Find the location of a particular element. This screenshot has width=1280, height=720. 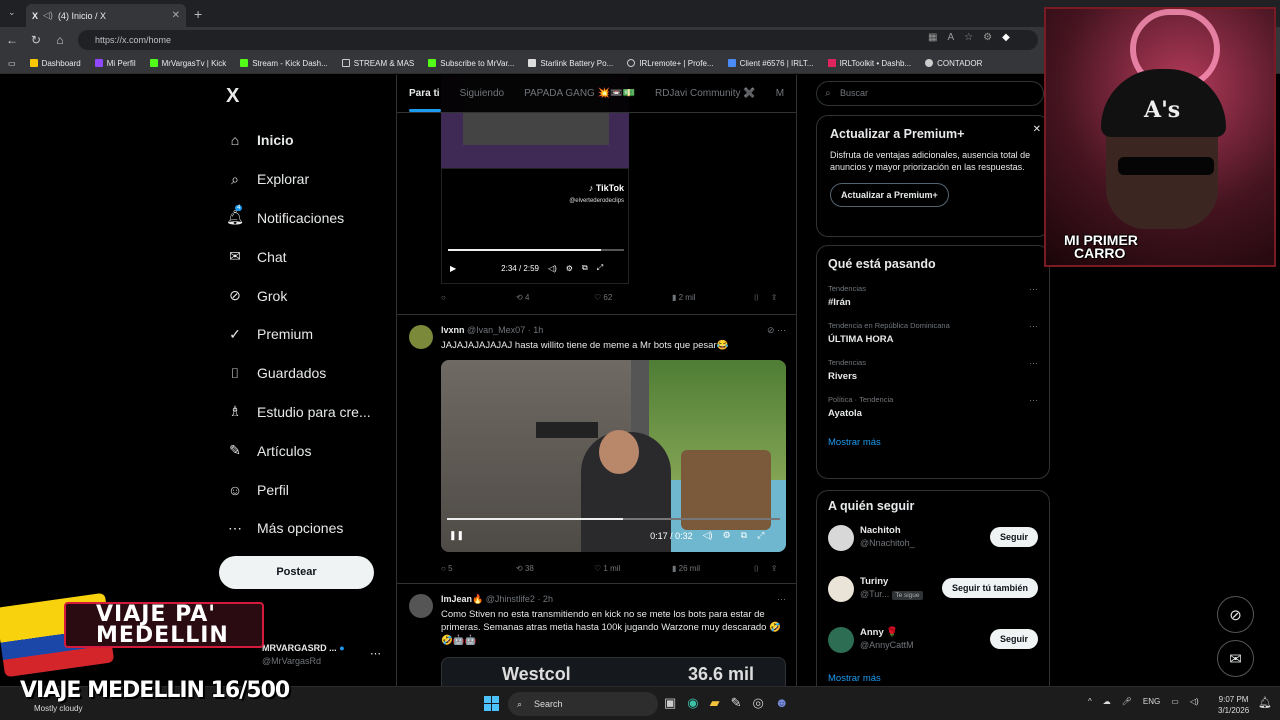

browser-tab: X ◁) (4) Inicio / X ✕ is located at coordinates (106, 15).